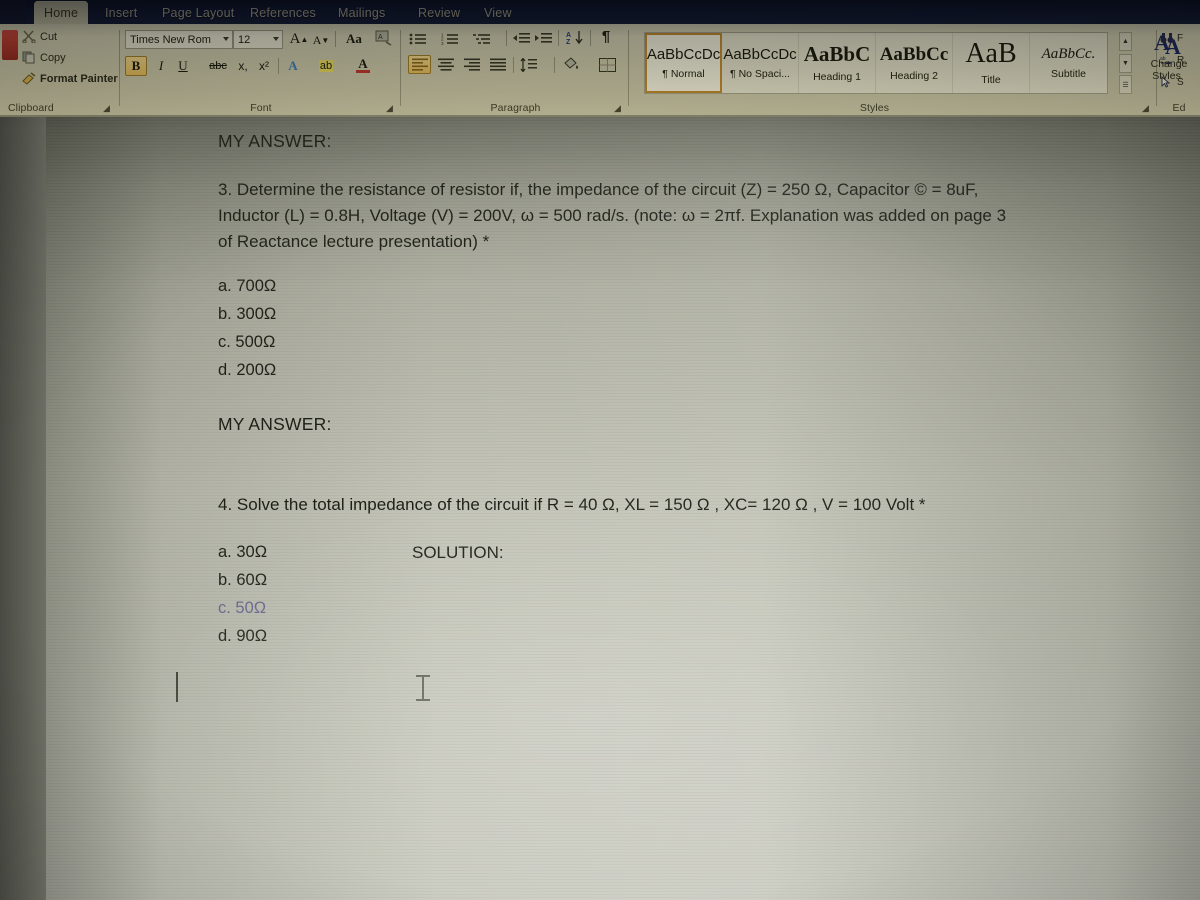  I want to click on style-subtitle: AaBbCc. Subtitle, so click(1068, 63).